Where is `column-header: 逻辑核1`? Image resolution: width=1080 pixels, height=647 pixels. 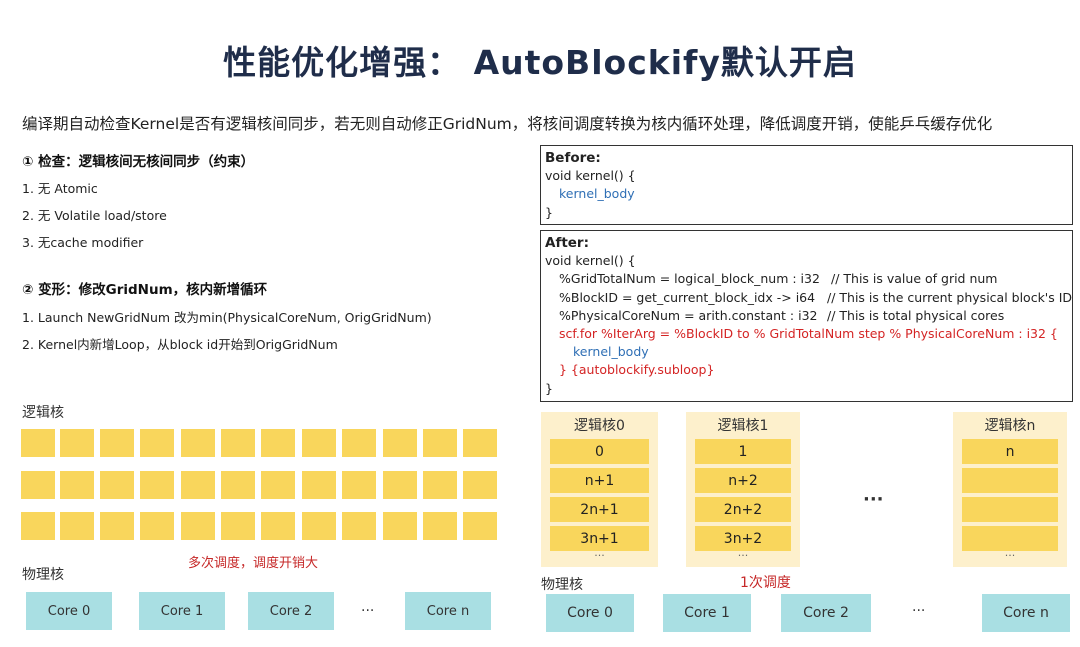 column-header: 逻辑核1 is located at coordinates (743, 426).